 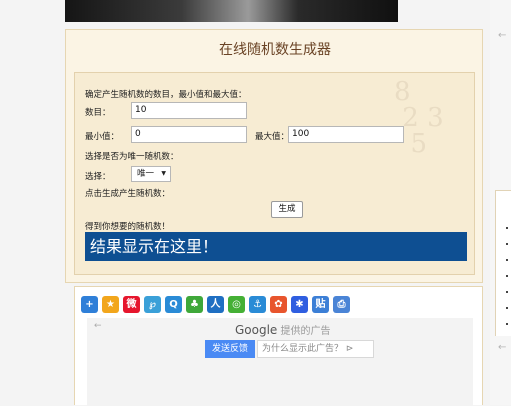 I want to click on weibo-icon: 微, so click(x=131, y=304).